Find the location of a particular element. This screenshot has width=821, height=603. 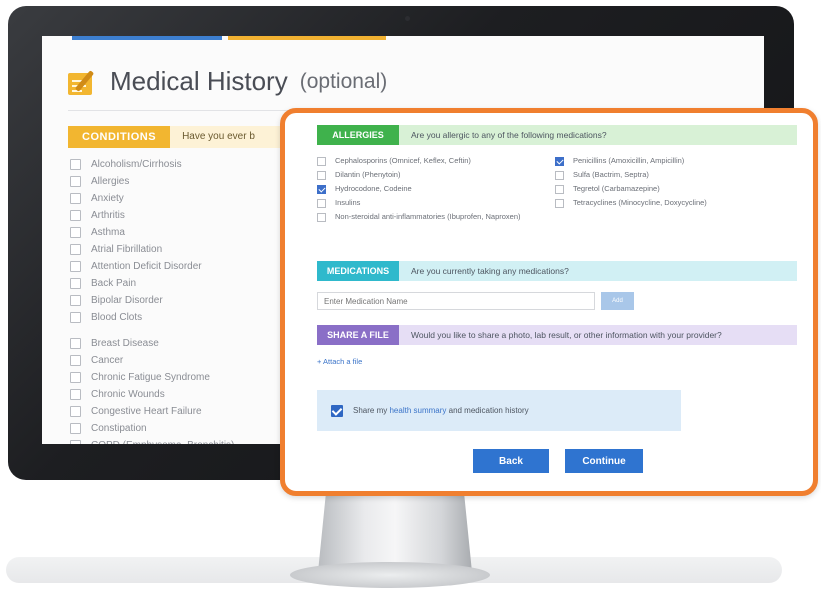

allergy-option: Cephalosporins (Omnicef, Keflex, Ceftin) is located at coordinates (422, 161).